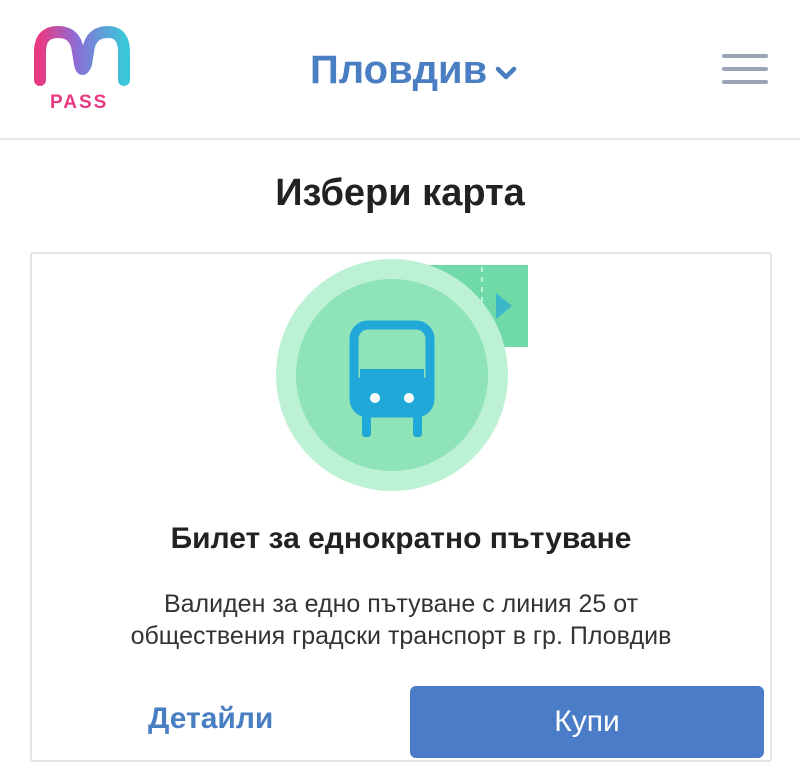  What do you see at coordinates (400, 193) in the screenshot?
I see `page-title: Избери карта` at bounding box center [400, 193].